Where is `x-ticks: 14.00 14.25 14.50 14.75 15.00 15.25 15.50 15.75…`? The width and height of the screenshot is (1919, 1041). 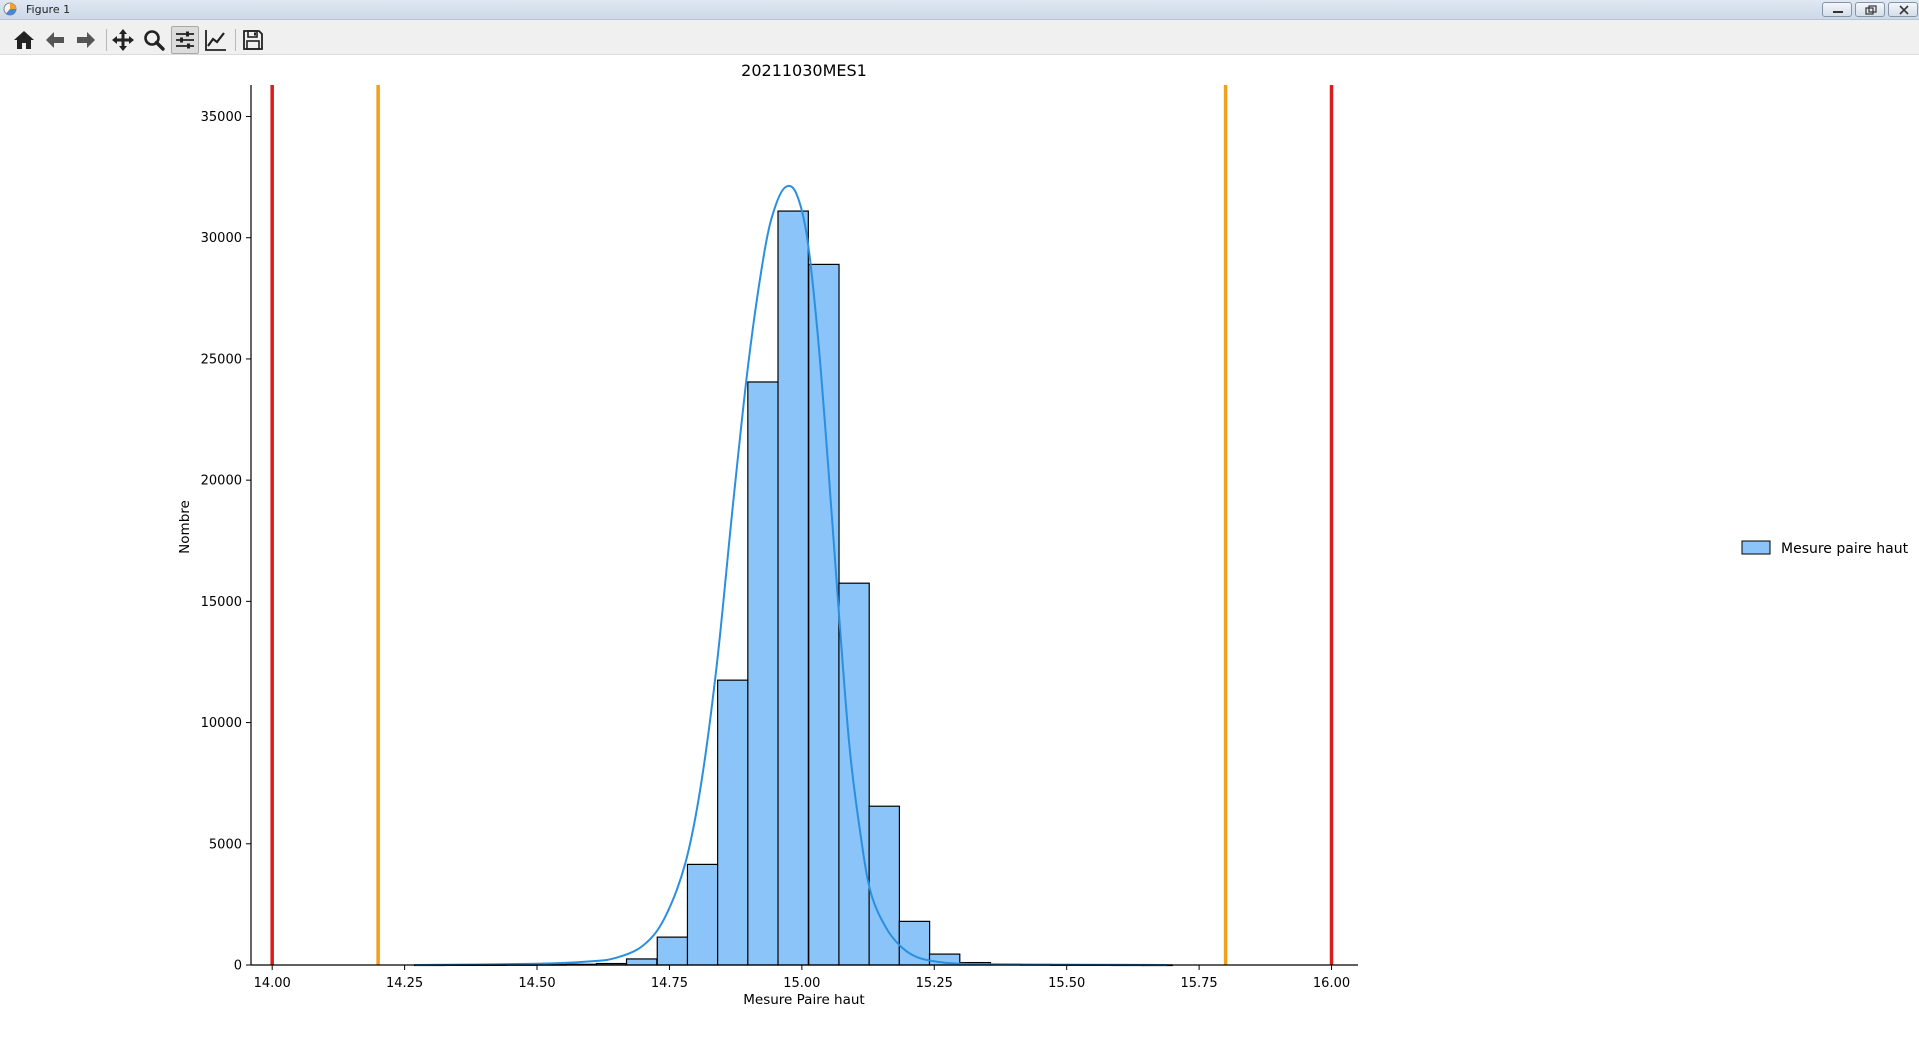 x-ticks: 14.00 14.25 14.50 14.75 15.00 15.25 15.50 15.75… is located at coordinates (802, 978).